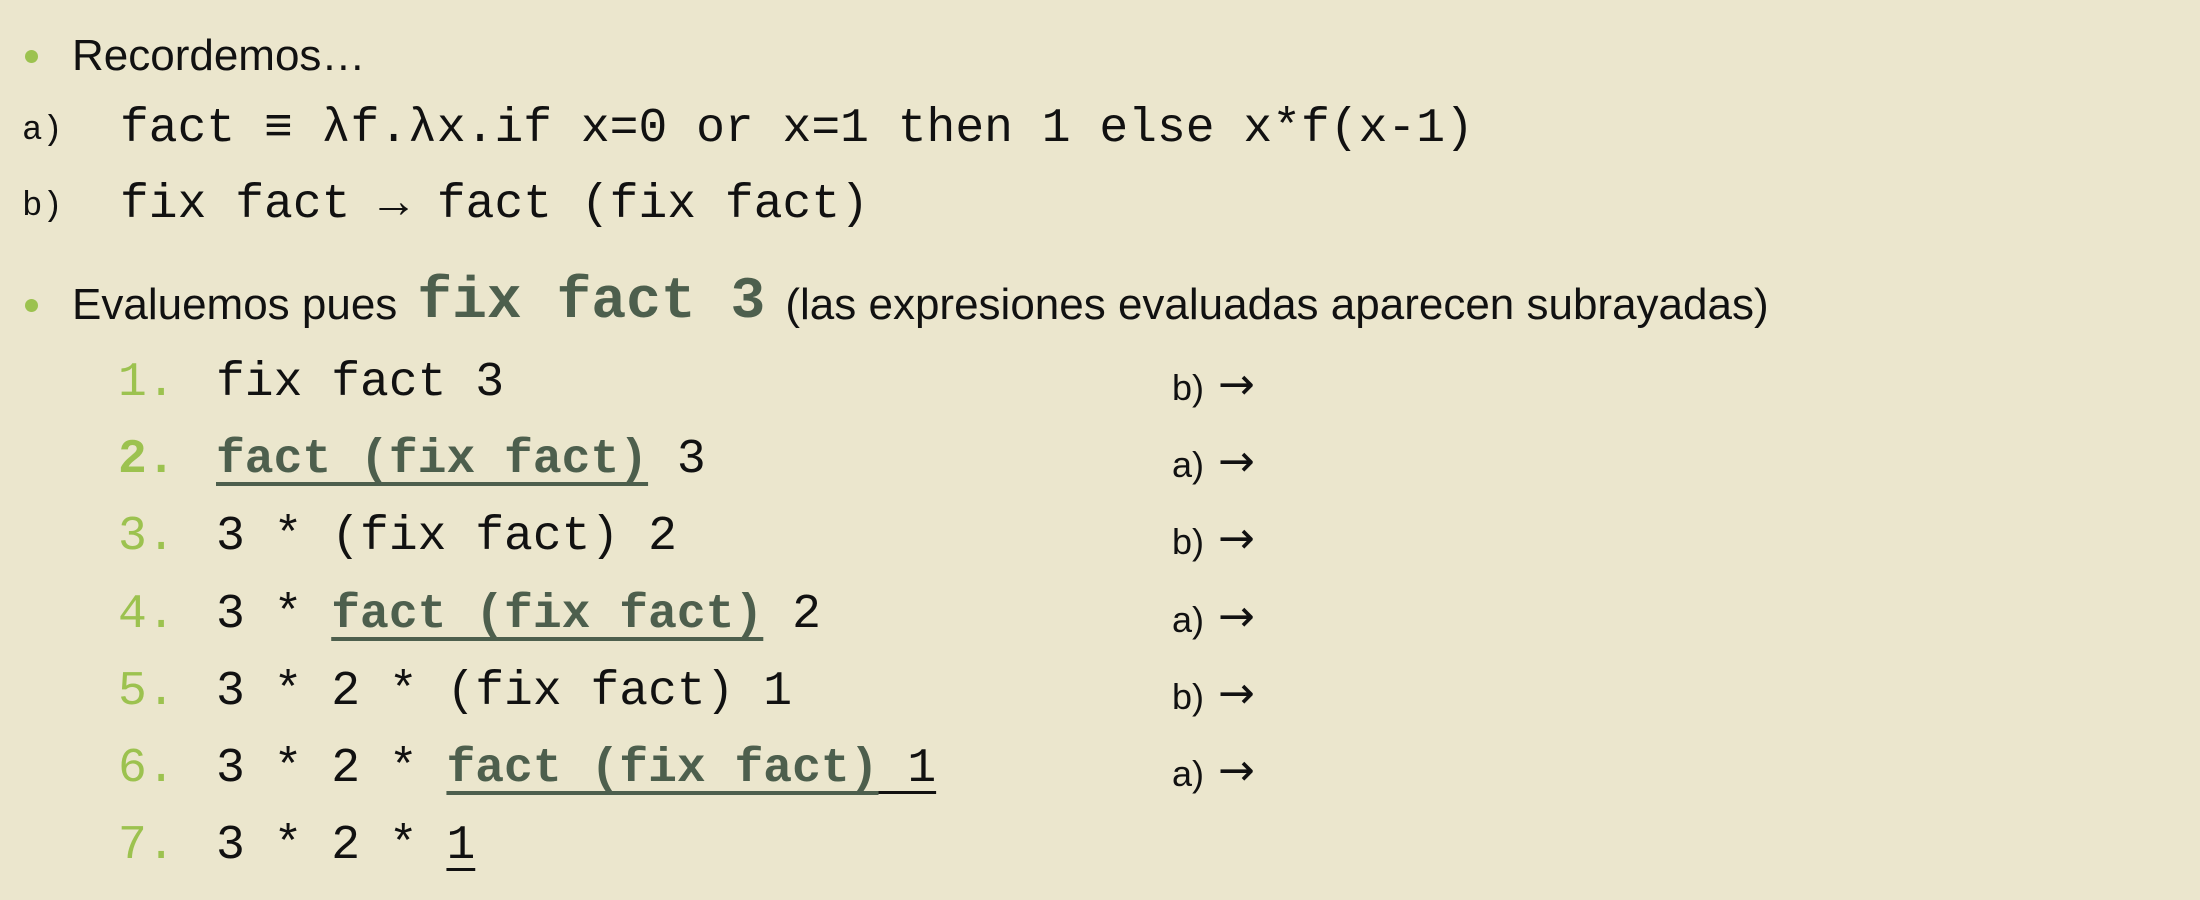 The width and height of the screenshot is (2200, 900). I want to click on step-row: 5. 3 * 2 * (fix fact) 1 b) →, so click(700, 700).